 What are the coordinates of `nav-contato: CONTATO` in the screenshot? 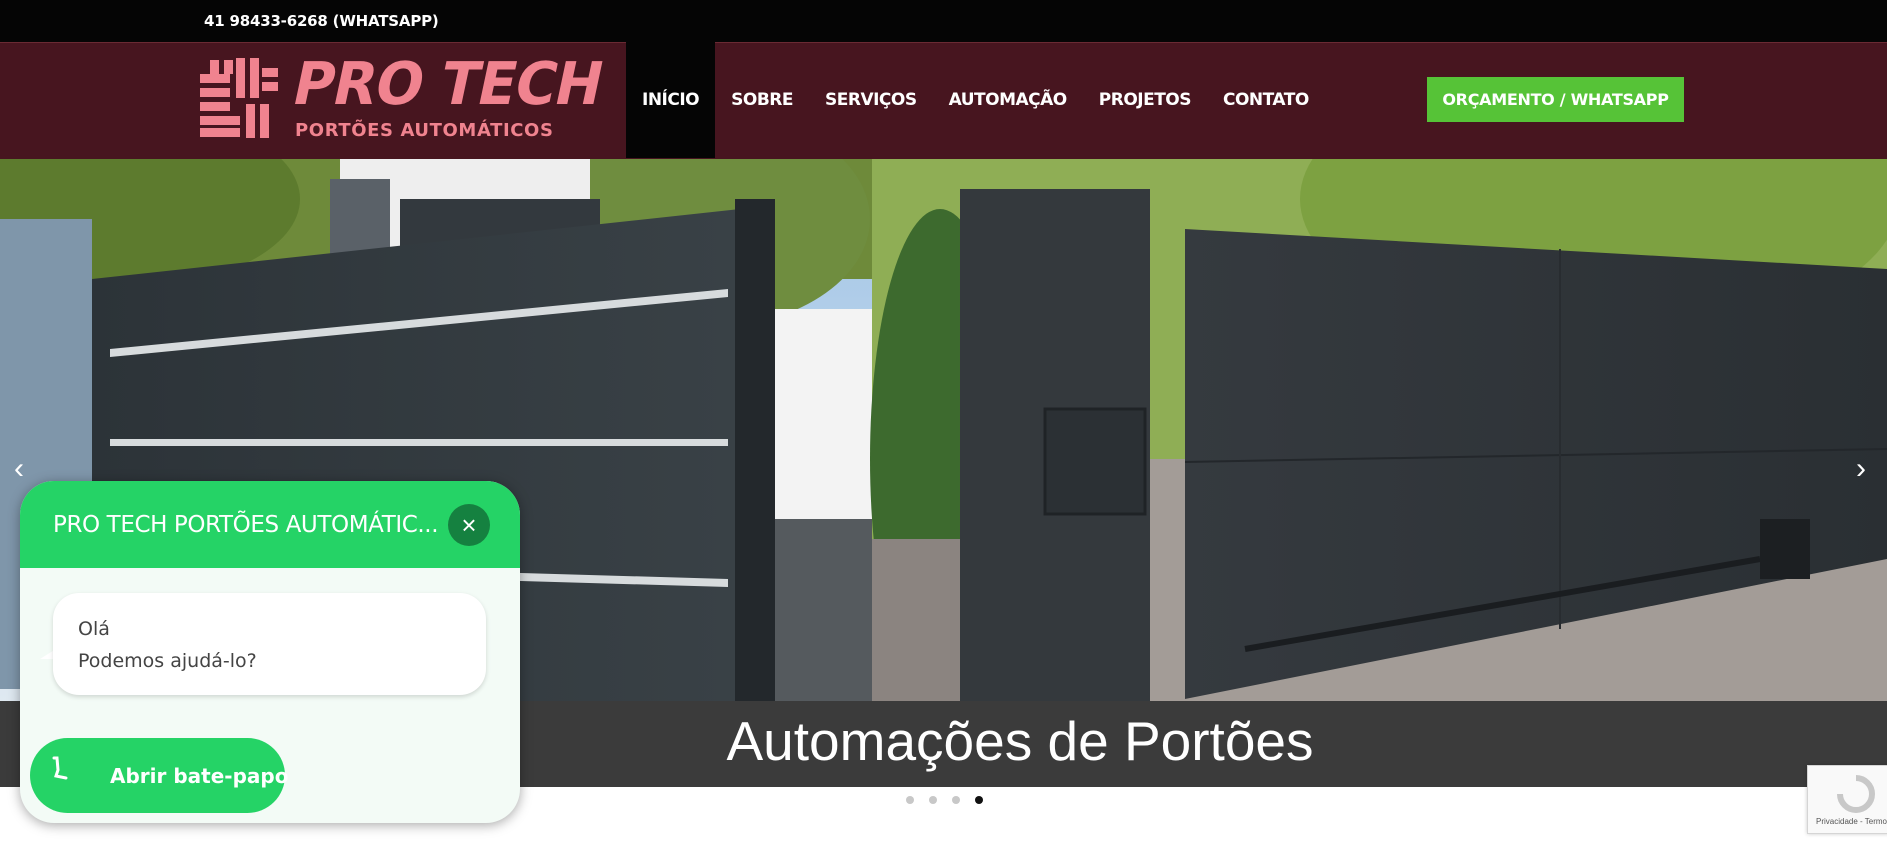 It's located at (1266, 100).